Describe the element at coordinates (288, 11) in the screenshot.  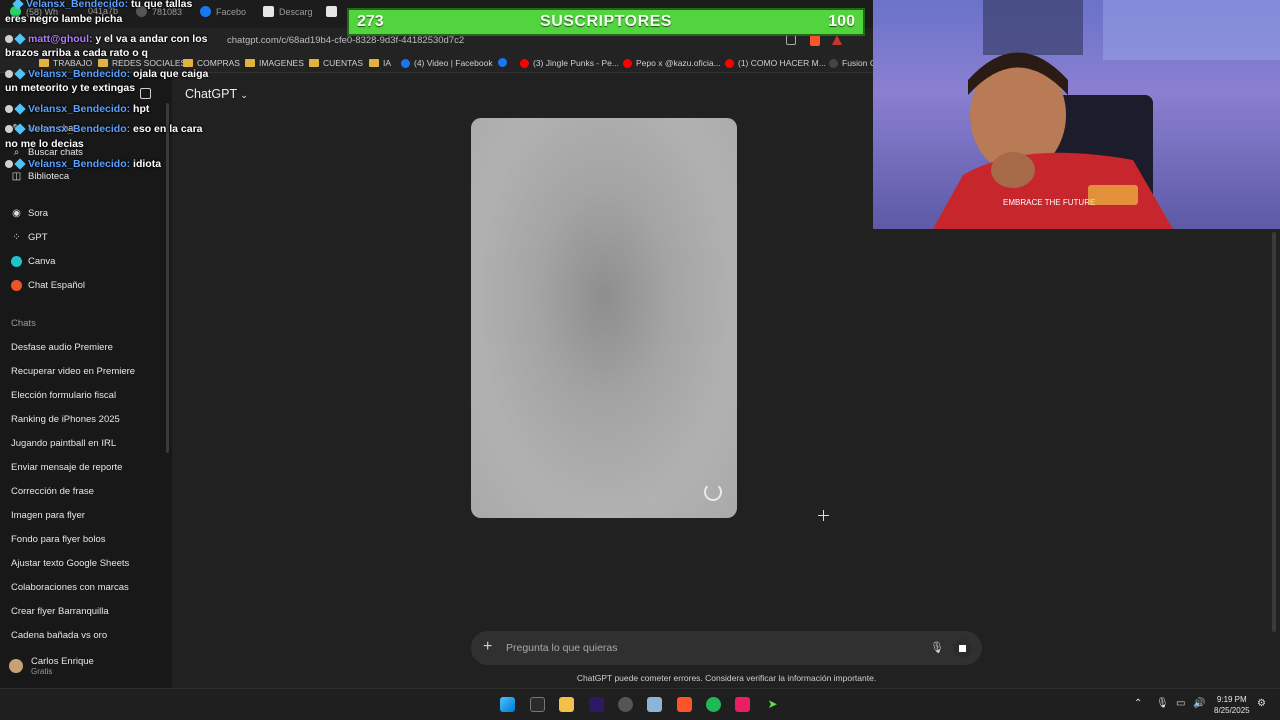
I see `browser-tab: Descarg` at that location.